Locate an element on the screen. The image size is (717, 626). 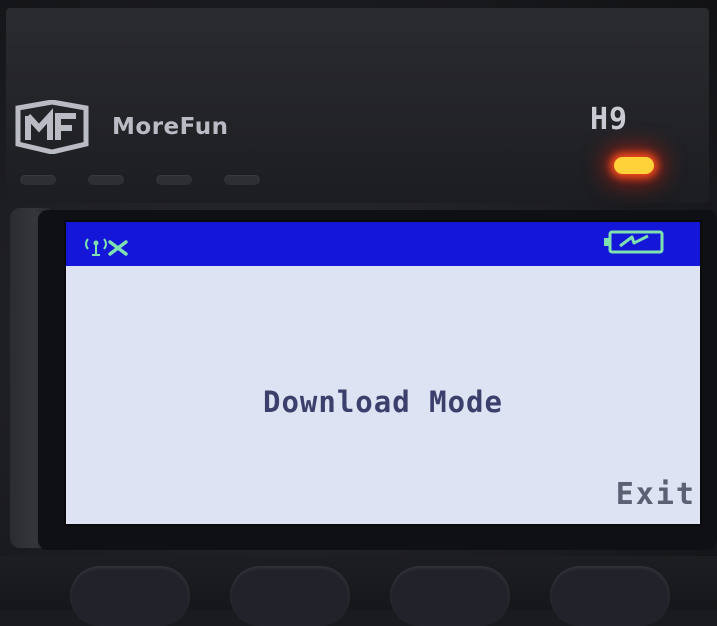
exit-softkey: Exit is located at coordinates (656, 494).